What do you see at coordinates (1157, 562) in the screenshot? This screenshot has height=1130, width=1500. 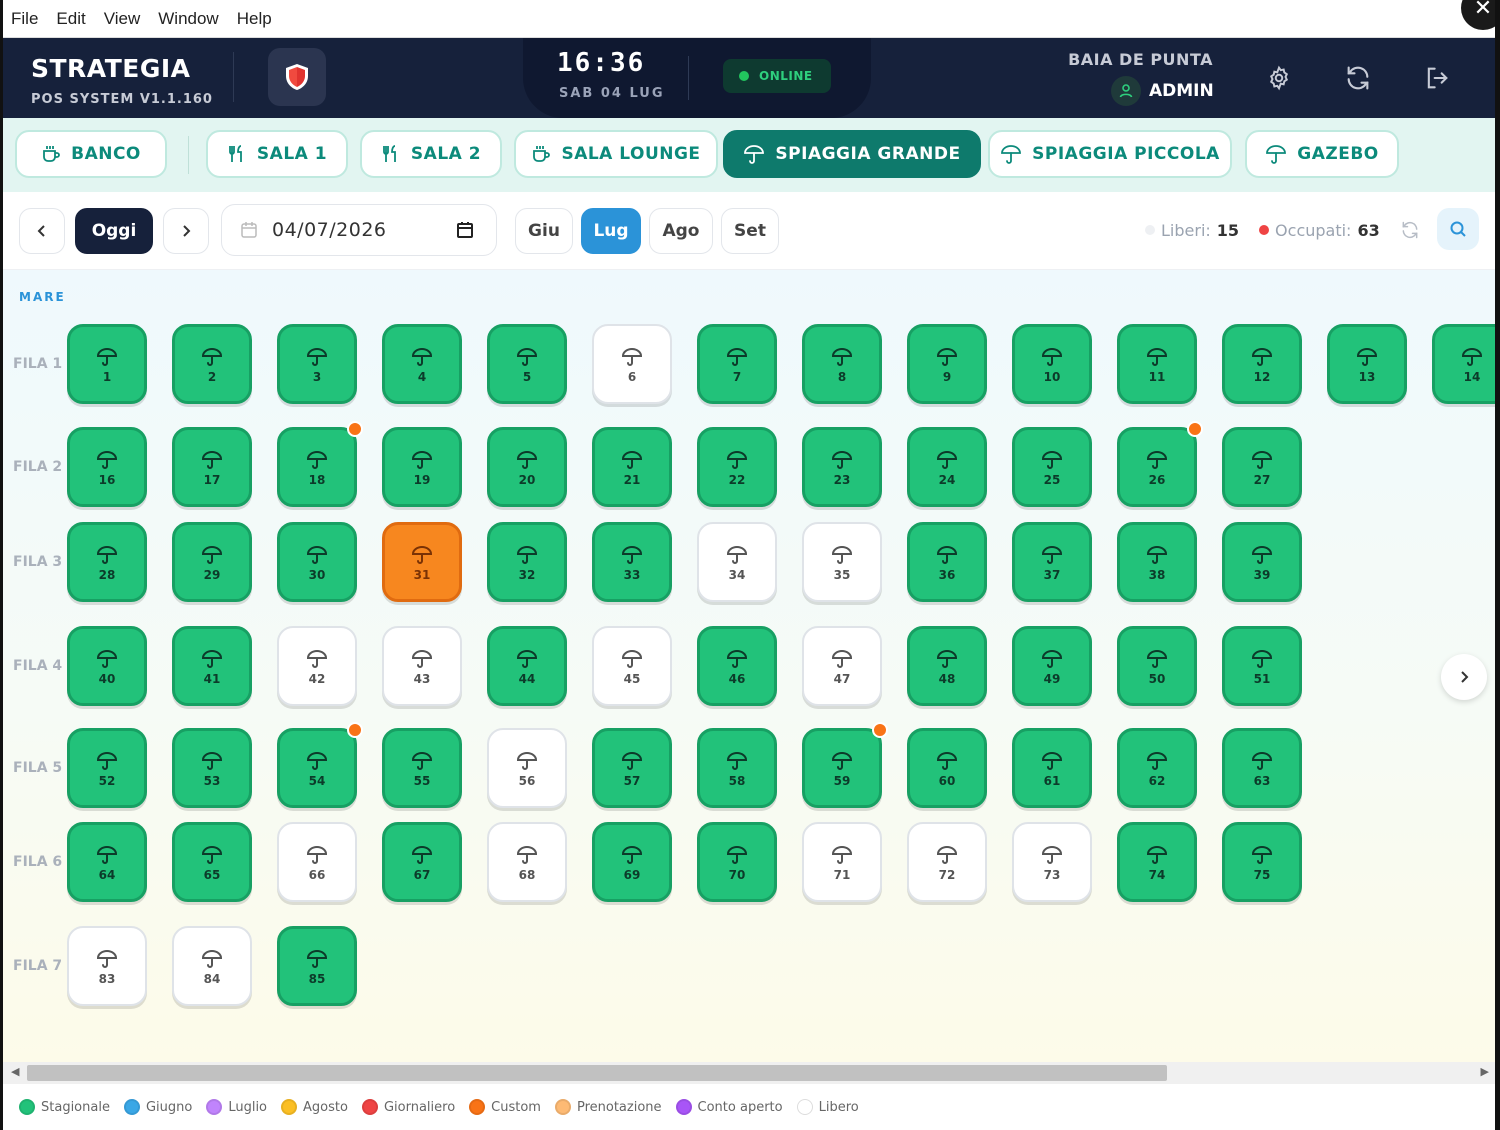 I see `umbrella-spot: 38` at bounding box center [1157, 562].